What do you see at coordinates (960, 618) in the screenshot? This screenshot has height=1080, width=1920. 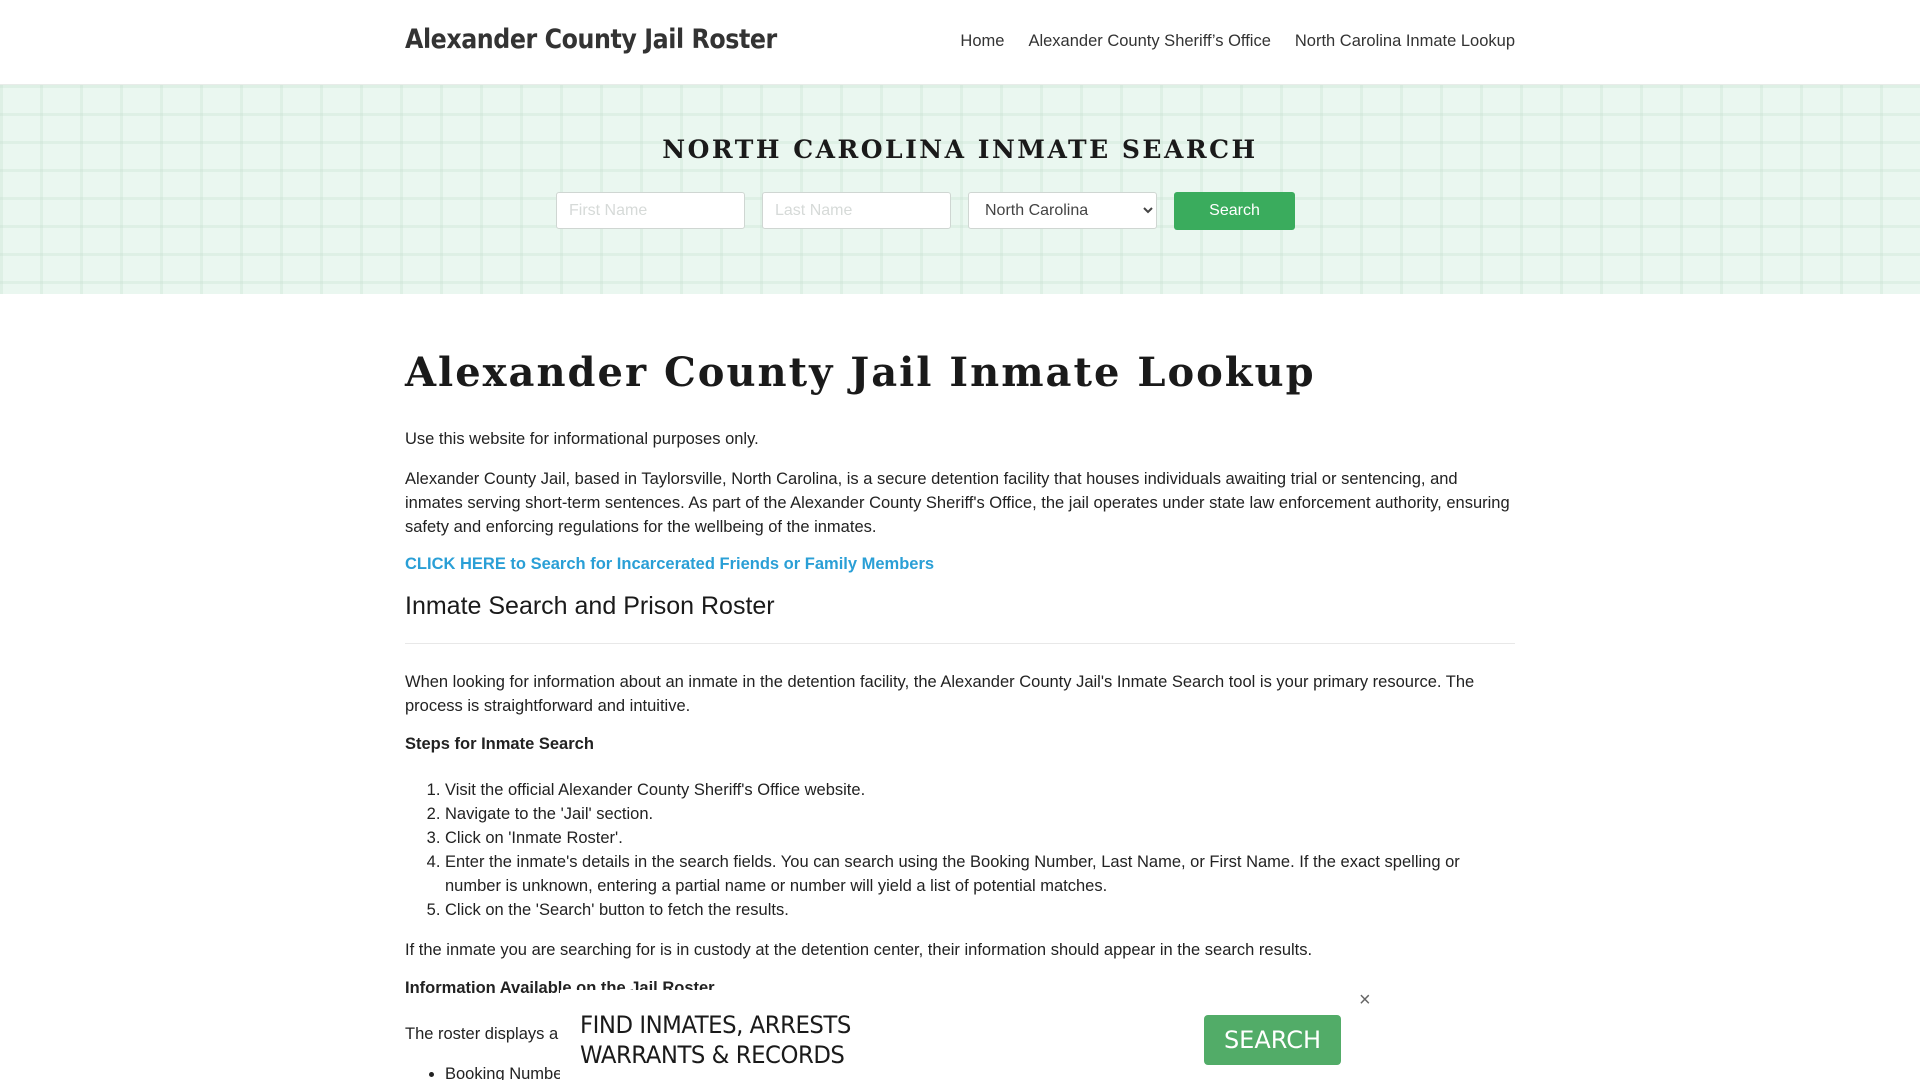 I see `section-title: Inmate Search and Prison Roster` at bounding box center [960, 618].